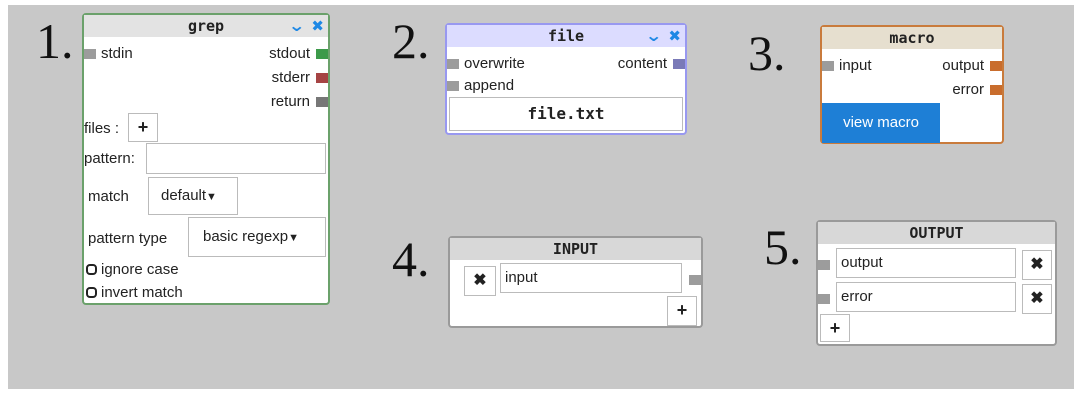 The width and height of the screenshot is (1078, 394). Describe the element at coordinates (835, 328) in the screenshot. I see `output-add-button: +` at that location.